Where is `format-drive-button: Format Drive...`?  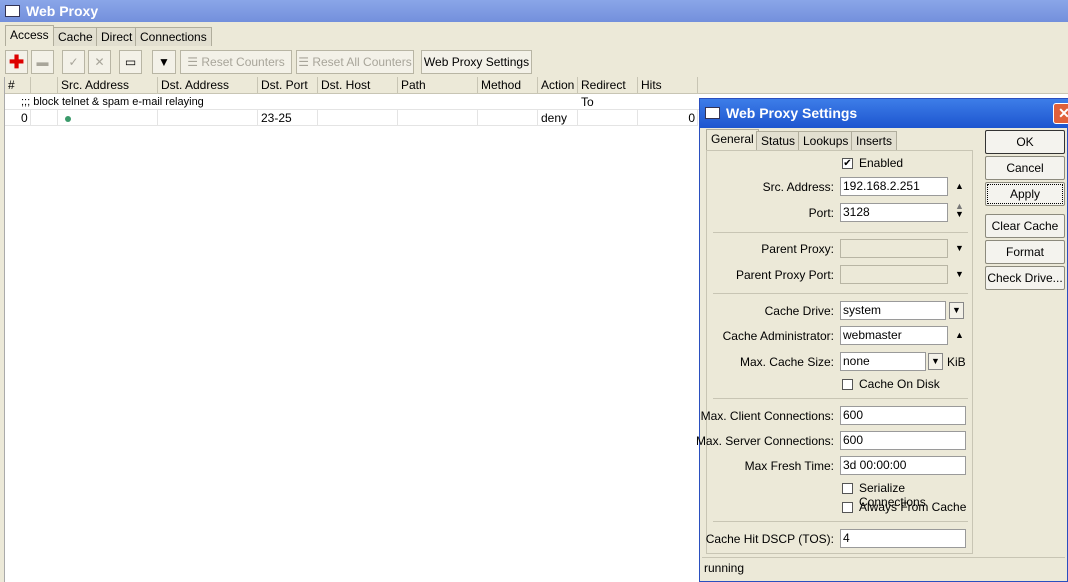 format-drive-button: Format Drive... is located at coordinates (1025, 260).